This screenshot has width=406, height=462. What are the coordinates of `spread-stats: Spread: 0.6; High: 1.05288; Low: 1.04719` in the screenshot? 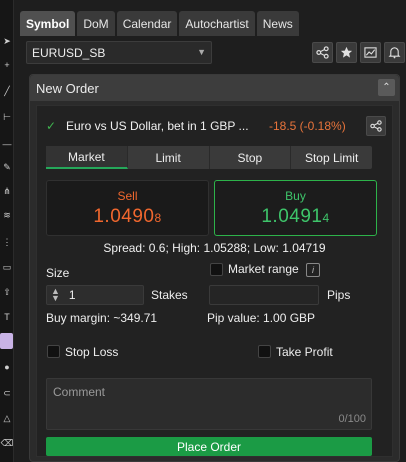 It's located at (214, 248).